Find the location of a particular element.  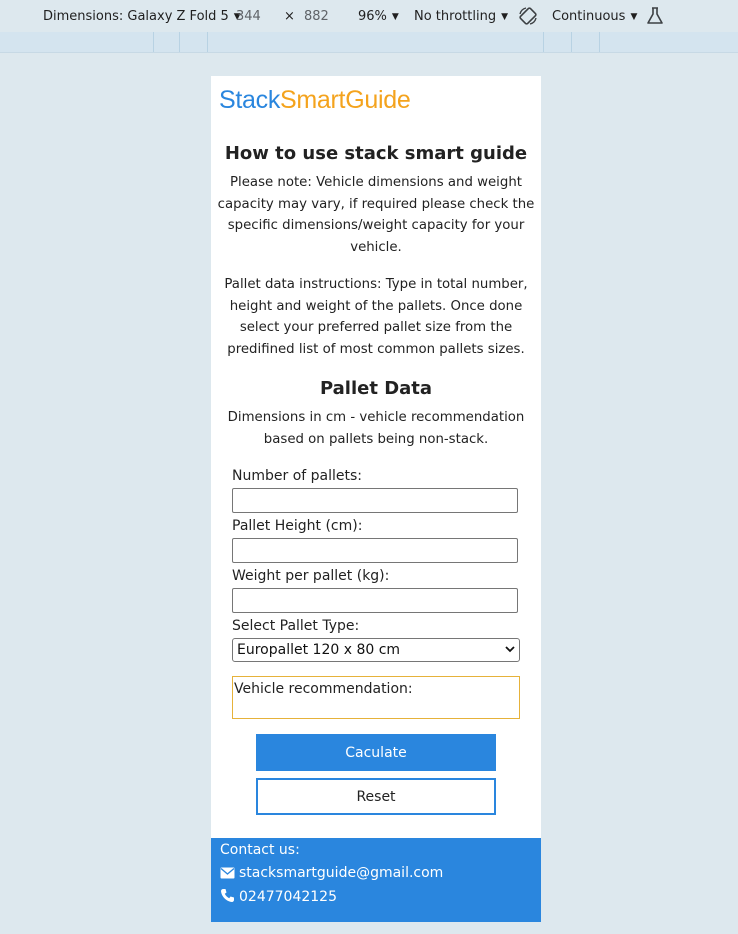

number-of-pallets-label: Number of pallets: is located at coordinates (297, 476).